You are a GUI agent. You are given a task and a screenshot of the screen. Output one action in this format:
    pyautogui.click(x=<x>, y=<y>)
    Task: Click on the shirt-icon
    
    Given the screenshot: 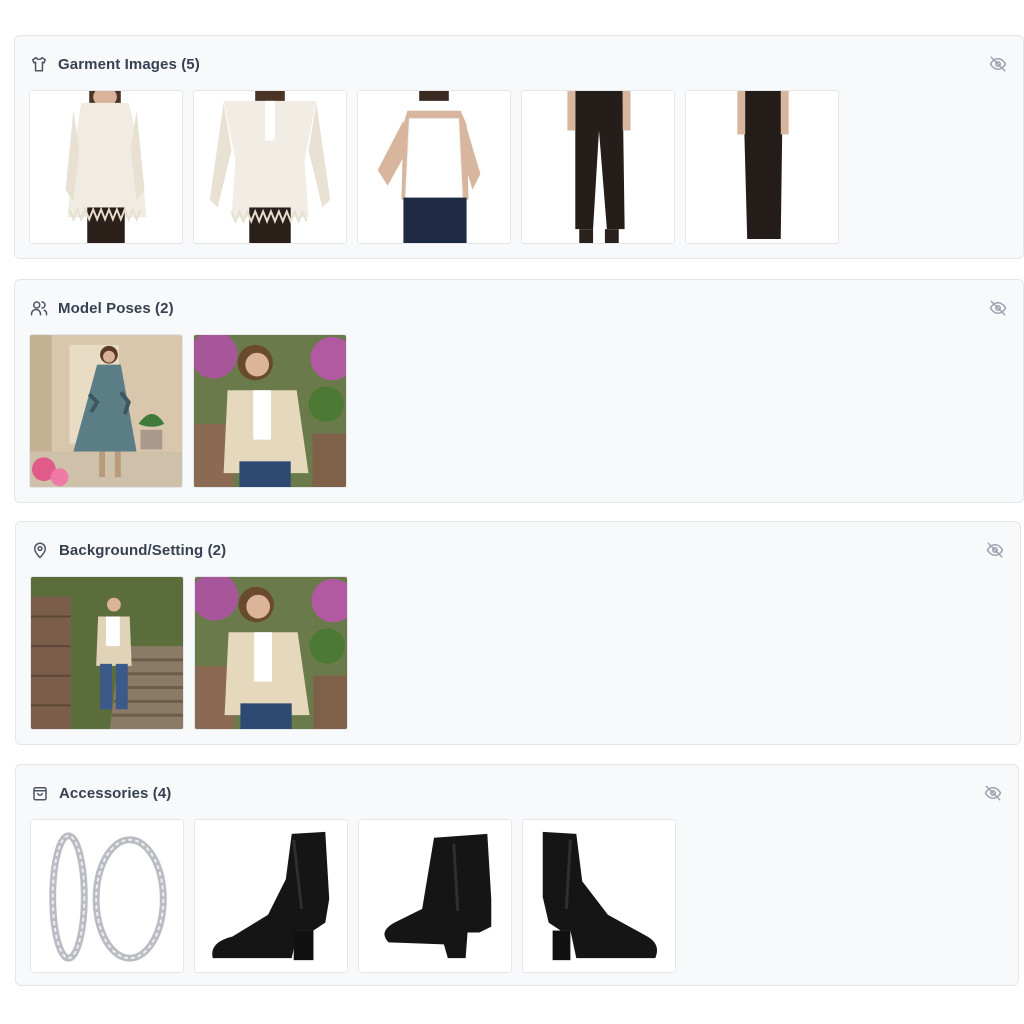 What is the action you would take?
    pyautogui.click(x=39, y=64)
    